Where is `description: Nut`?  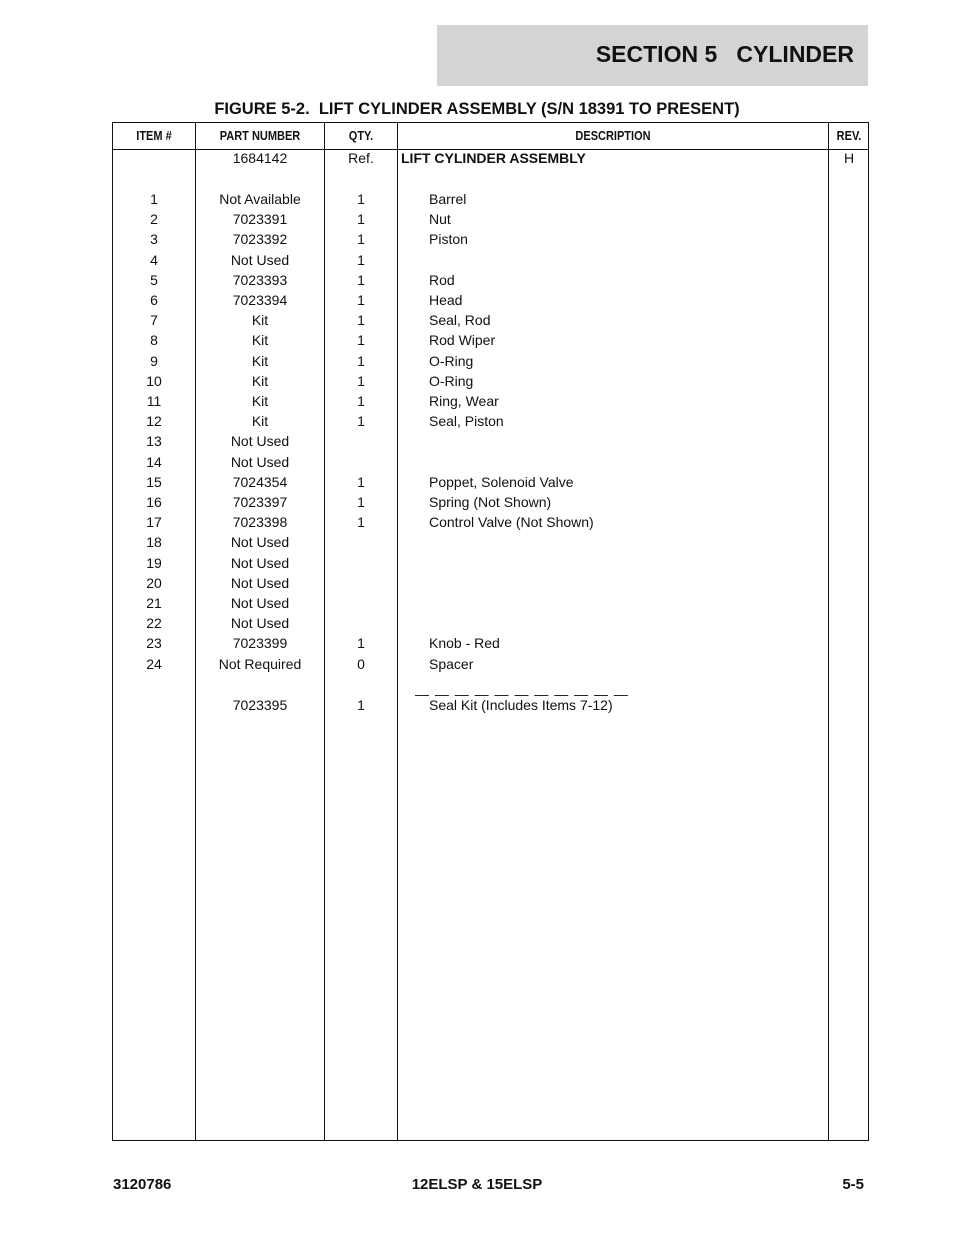 description: Nut is located at coordinates (440, 219).